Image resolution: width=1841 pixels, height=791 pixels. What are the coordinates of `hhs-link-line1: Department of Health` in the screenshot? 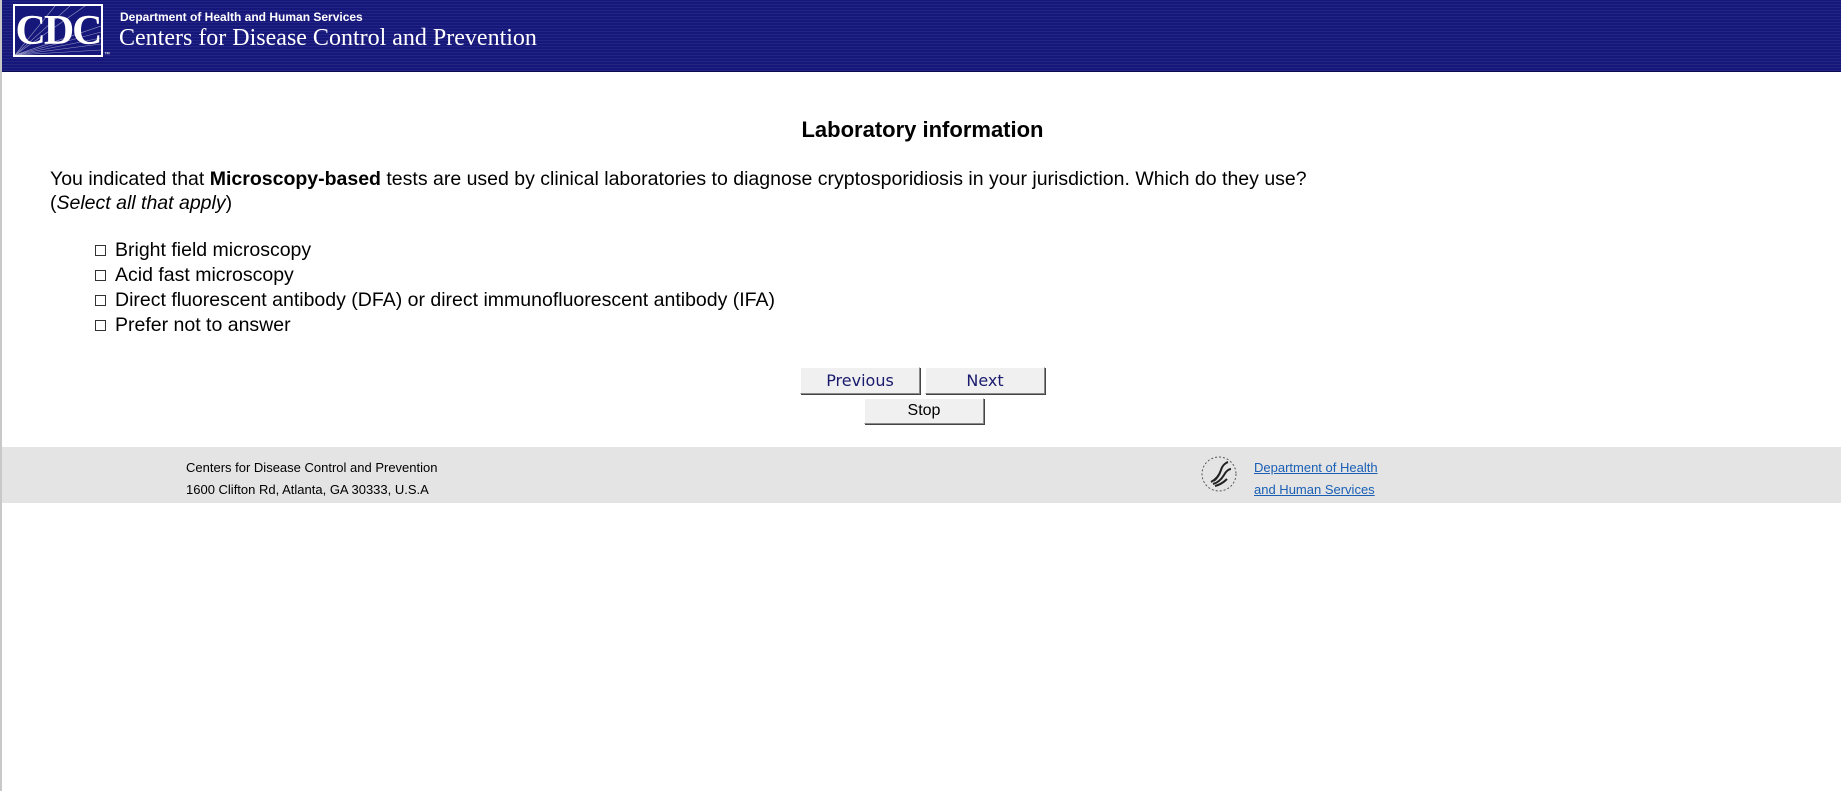 It's located at (1316, 468).